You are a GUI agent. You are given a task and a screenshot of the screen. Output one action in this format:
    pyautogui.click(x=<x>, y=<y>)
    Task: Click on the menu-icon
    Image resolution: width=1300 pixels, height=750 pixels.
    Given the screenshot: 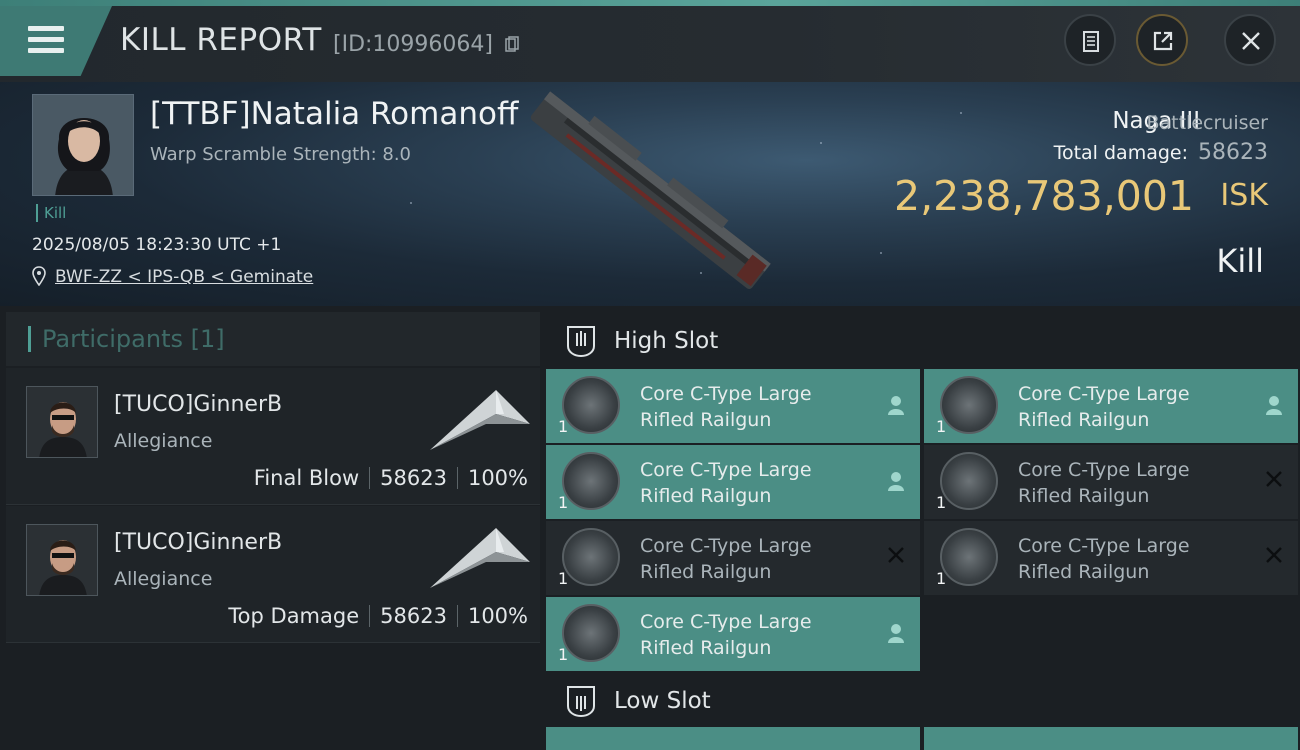 What is the action you would take?
    pyautogui.click(x=46, y=41)
    